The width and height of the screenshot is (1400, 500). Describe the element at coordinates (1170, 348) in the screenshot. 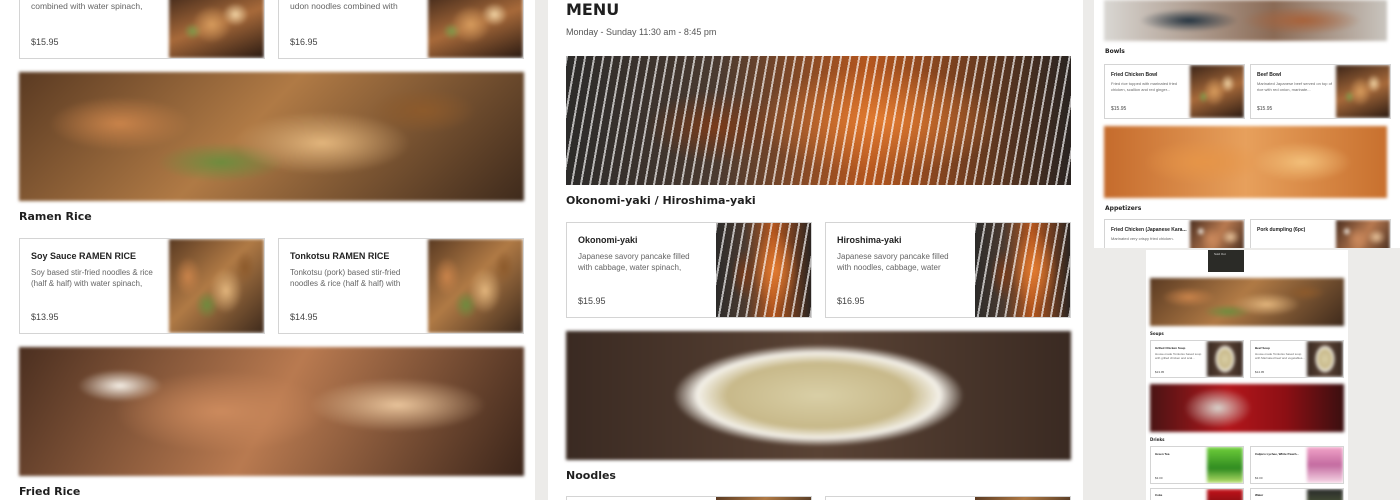

I see `item-name: Grilled Chicken Soup` at that location.